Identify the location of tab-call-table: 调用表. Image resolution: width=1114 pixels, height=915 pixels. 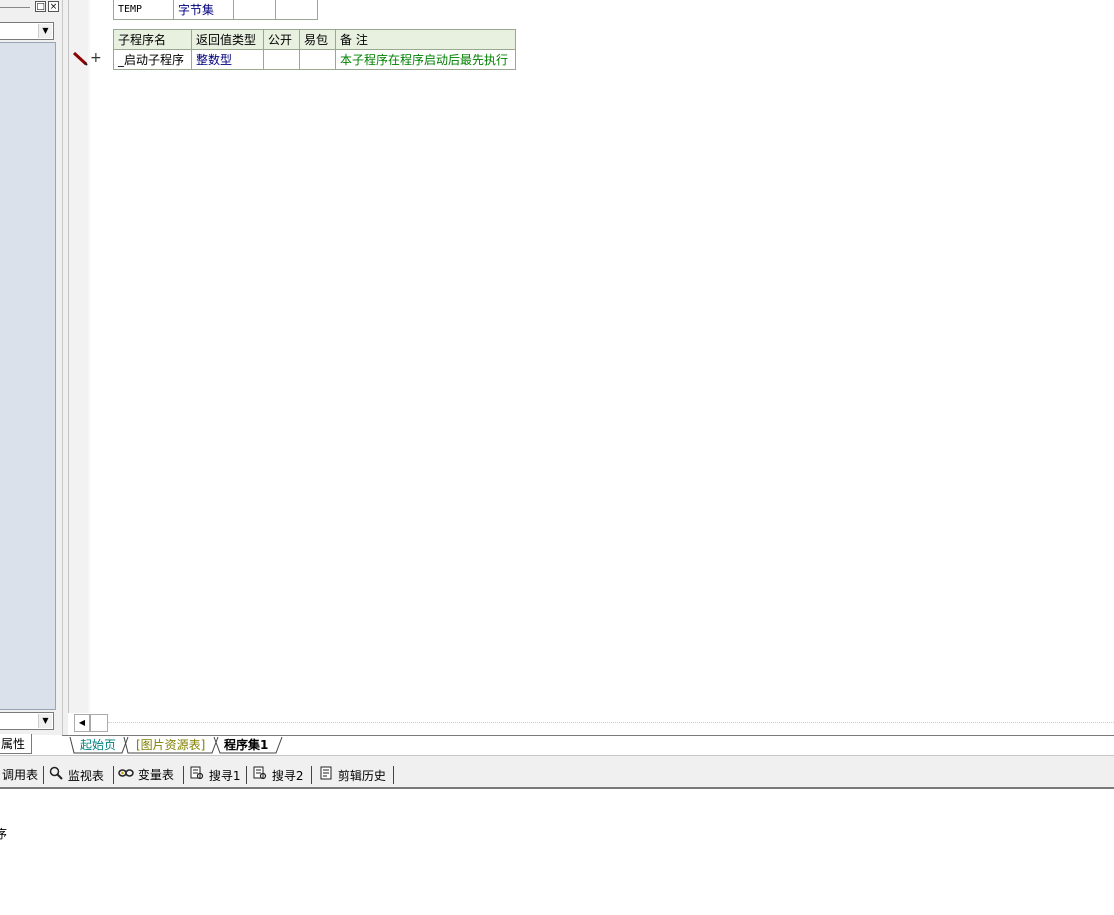
(20, 775).